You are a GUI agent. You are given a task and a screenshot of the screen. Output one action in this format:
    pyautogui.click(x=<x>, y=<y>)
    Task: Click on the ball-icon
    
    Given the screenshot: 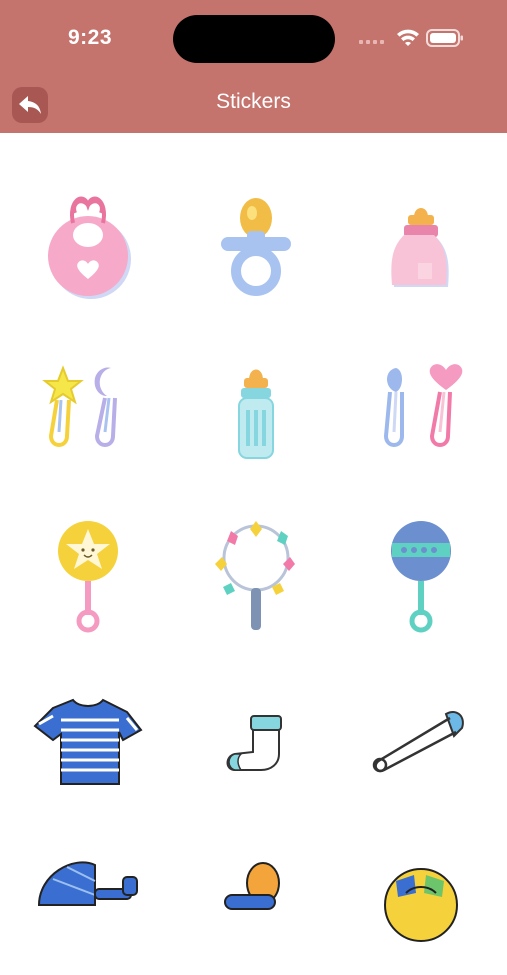 What is the action you would take?
    pyautogui.click(x=421, y=905)
    